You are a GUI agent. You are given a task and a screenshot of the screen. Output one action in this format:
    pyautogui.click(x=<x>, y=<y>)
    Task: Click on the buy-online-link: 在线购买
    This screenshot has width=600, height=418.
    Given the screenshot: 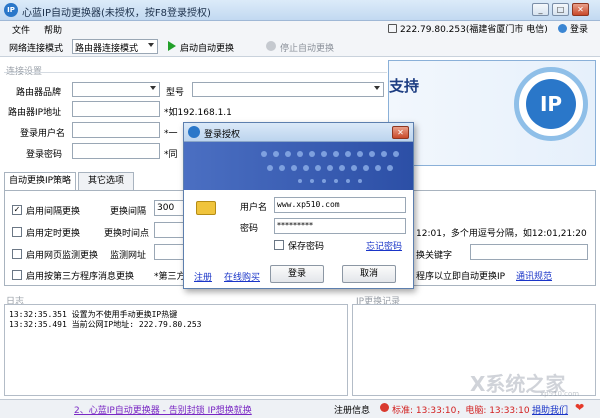 What is the action you would take?
    pyautogui.click(x=242, y=276)
    